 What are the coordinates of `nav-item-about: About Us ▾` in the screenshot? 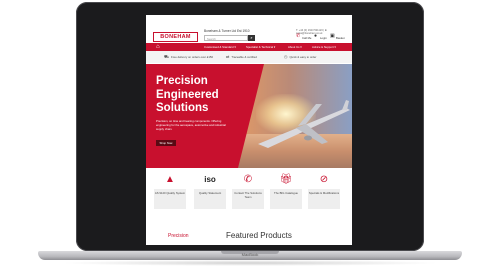 It's located at (295, 47).